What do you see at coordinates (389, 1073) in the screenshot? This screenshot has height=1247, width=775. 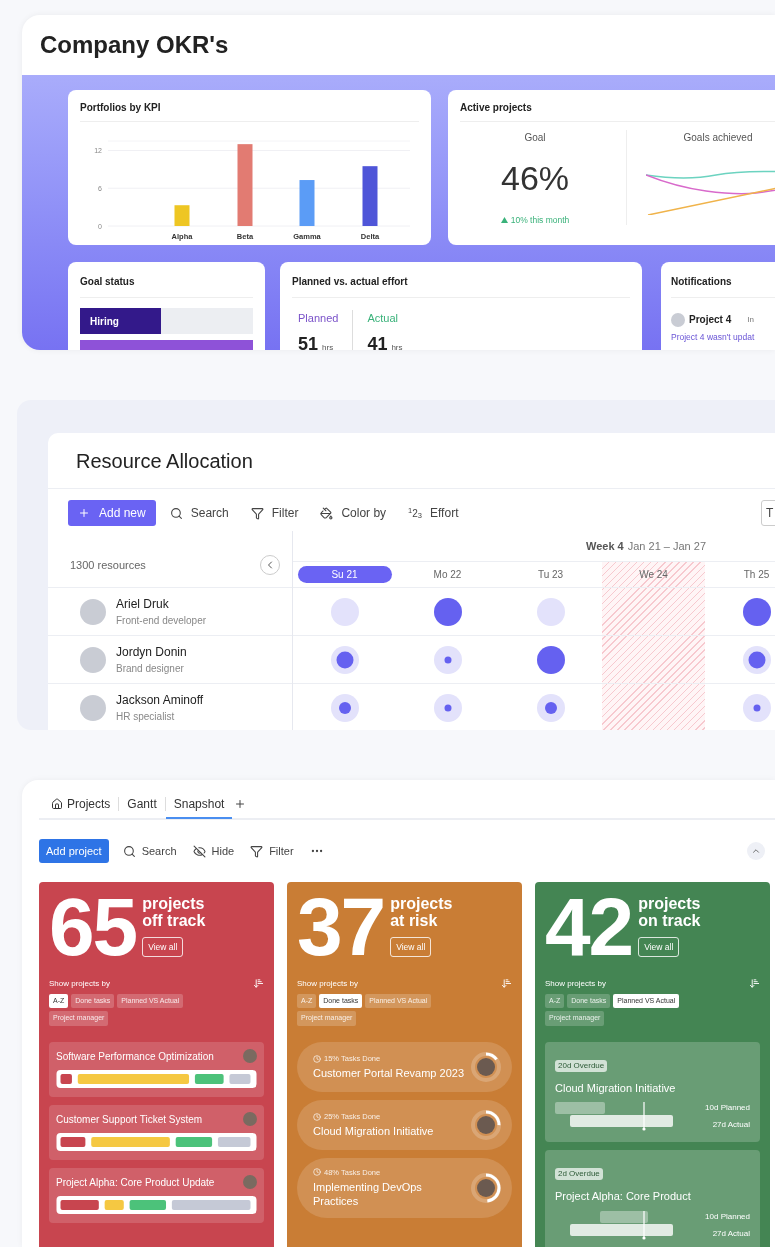 I see `project-name: Customer Portal Revamp 2023` at bounding box center [389, 1073].